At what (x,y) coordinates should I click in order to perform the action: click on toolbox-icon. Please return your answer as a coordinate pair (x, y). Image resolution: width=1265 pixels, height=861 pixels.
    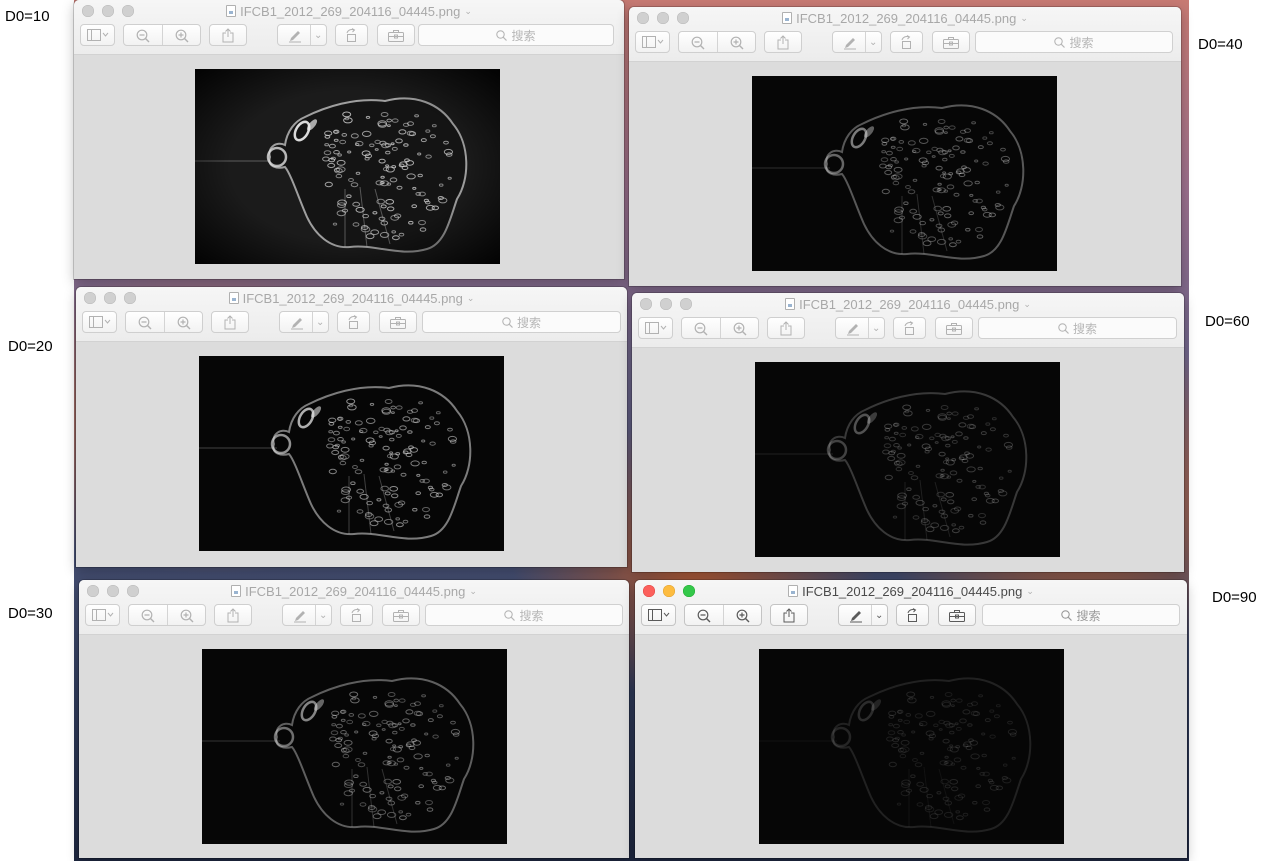
    Looking at the image, I should click on (957, 615).